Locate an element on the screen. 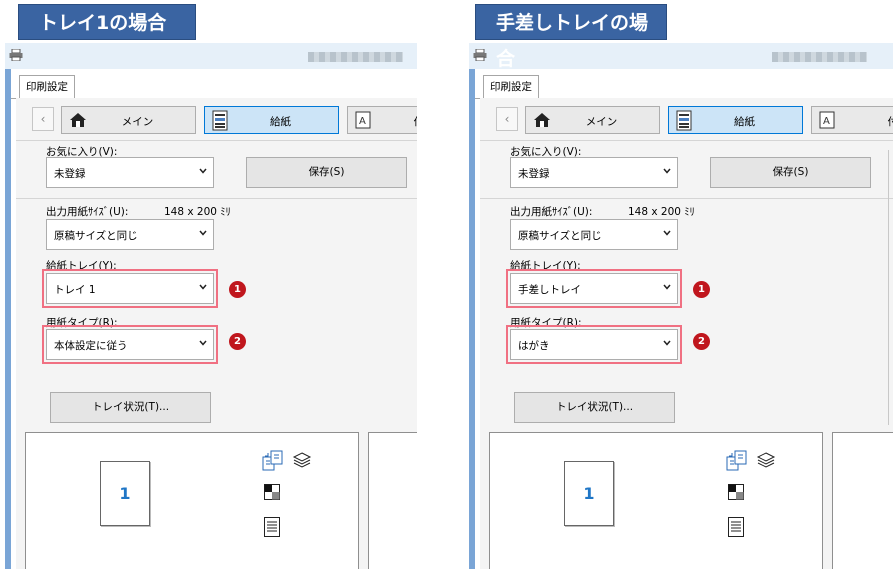  scenario-heading: トレイ1の場合 is located at coordinates (107, 22).